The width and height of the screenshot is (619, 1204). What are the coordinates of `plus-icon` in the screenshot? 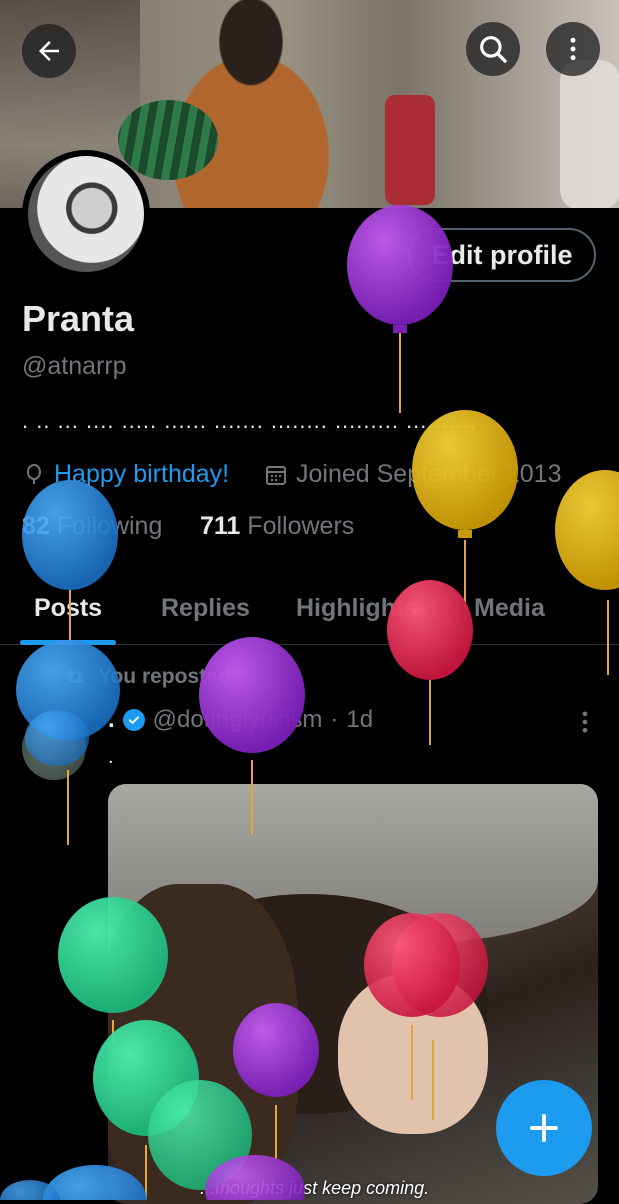 It's located at (544, 1128).